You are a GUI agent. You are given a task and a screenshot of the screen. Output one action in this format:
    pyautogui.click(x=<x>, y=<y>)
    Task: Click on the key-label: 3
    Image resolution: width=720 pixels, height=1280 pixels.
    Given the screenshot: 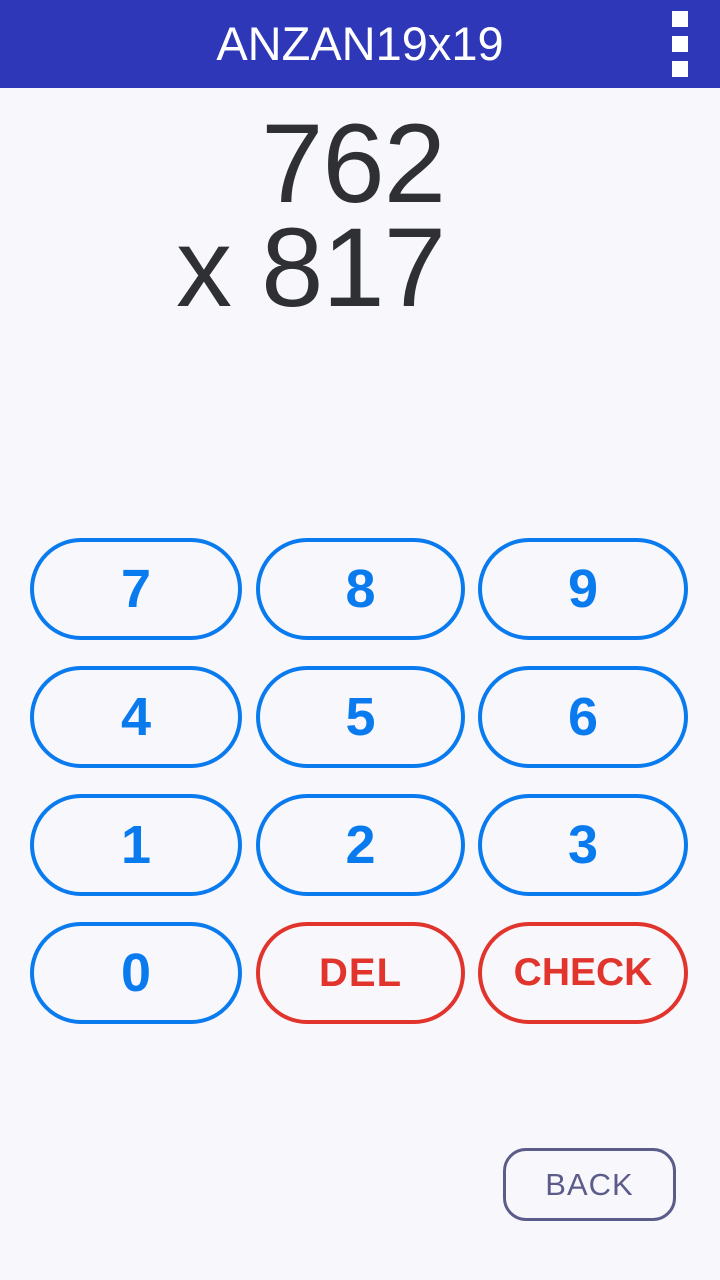 What is the action you would take?
    pyautogui.click(x=583, y=845)
    